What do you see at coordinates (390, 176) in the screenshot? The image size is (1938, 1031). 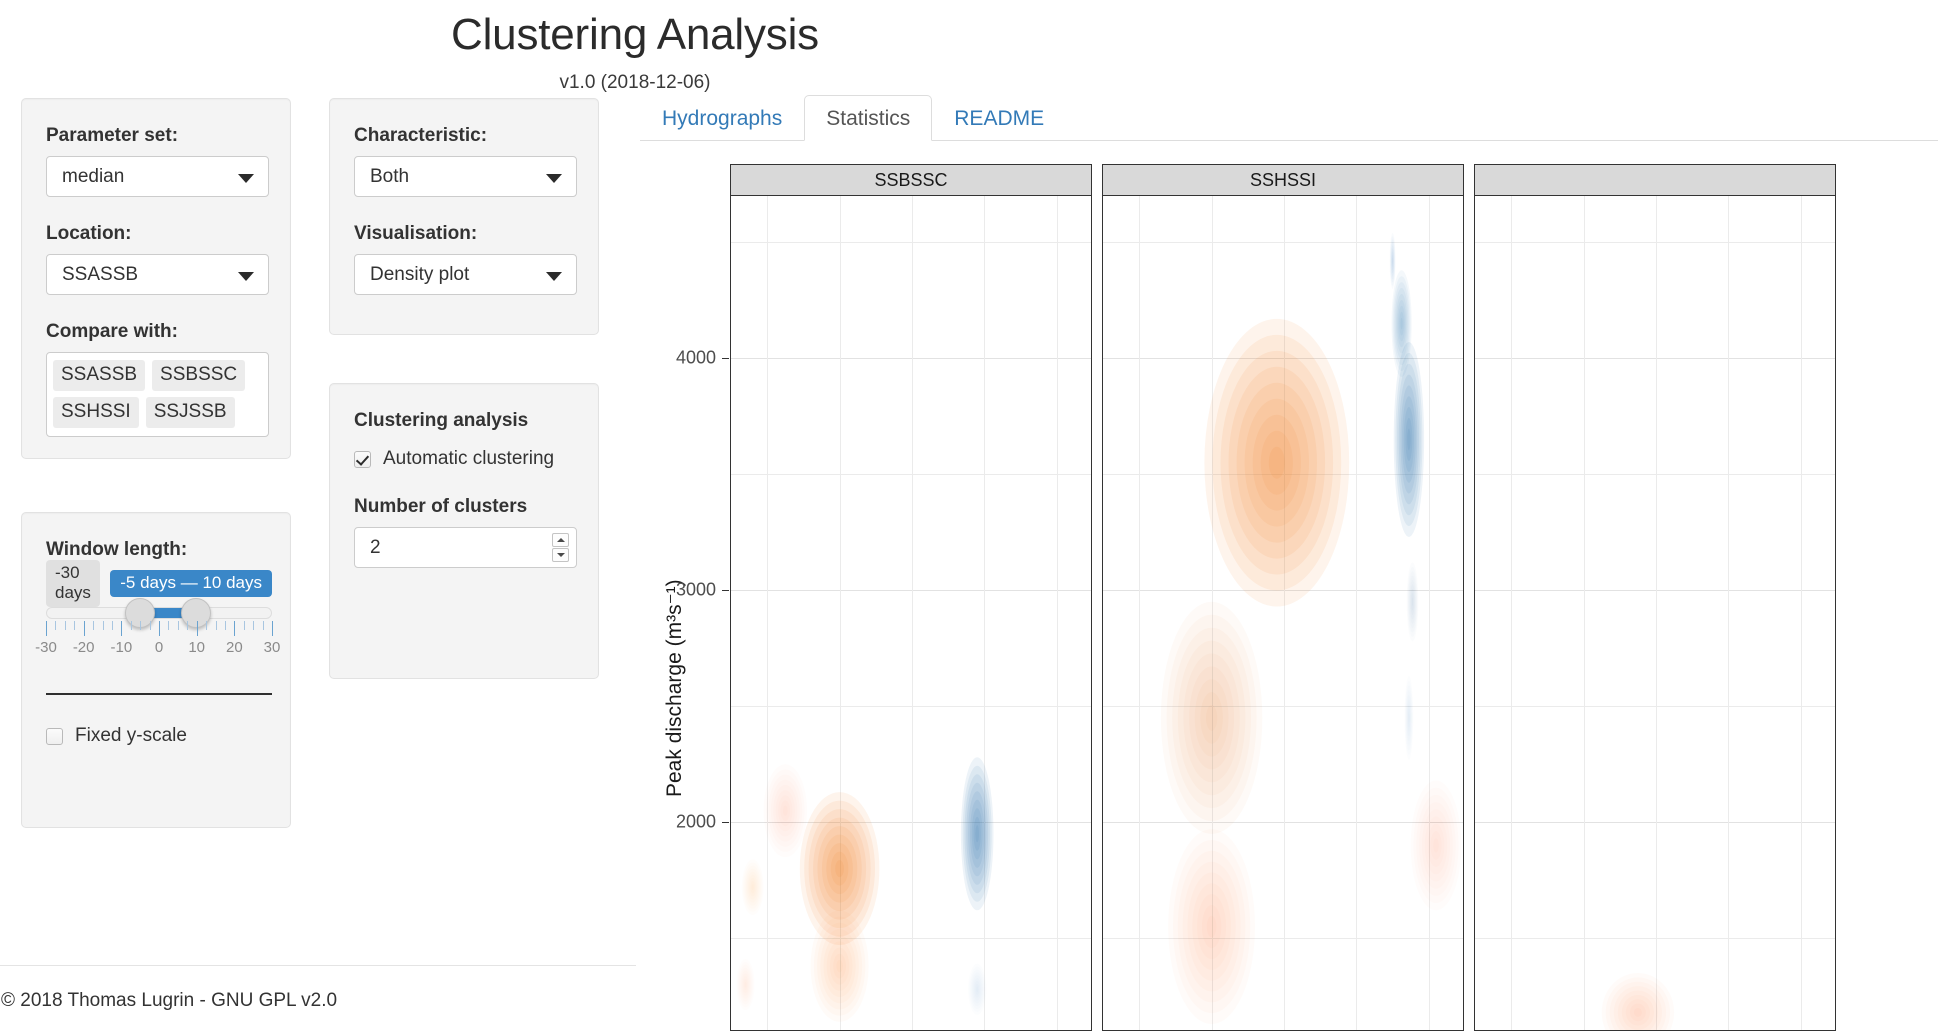 I see `characteristic-value: Both` at bounding box center [390, 176].